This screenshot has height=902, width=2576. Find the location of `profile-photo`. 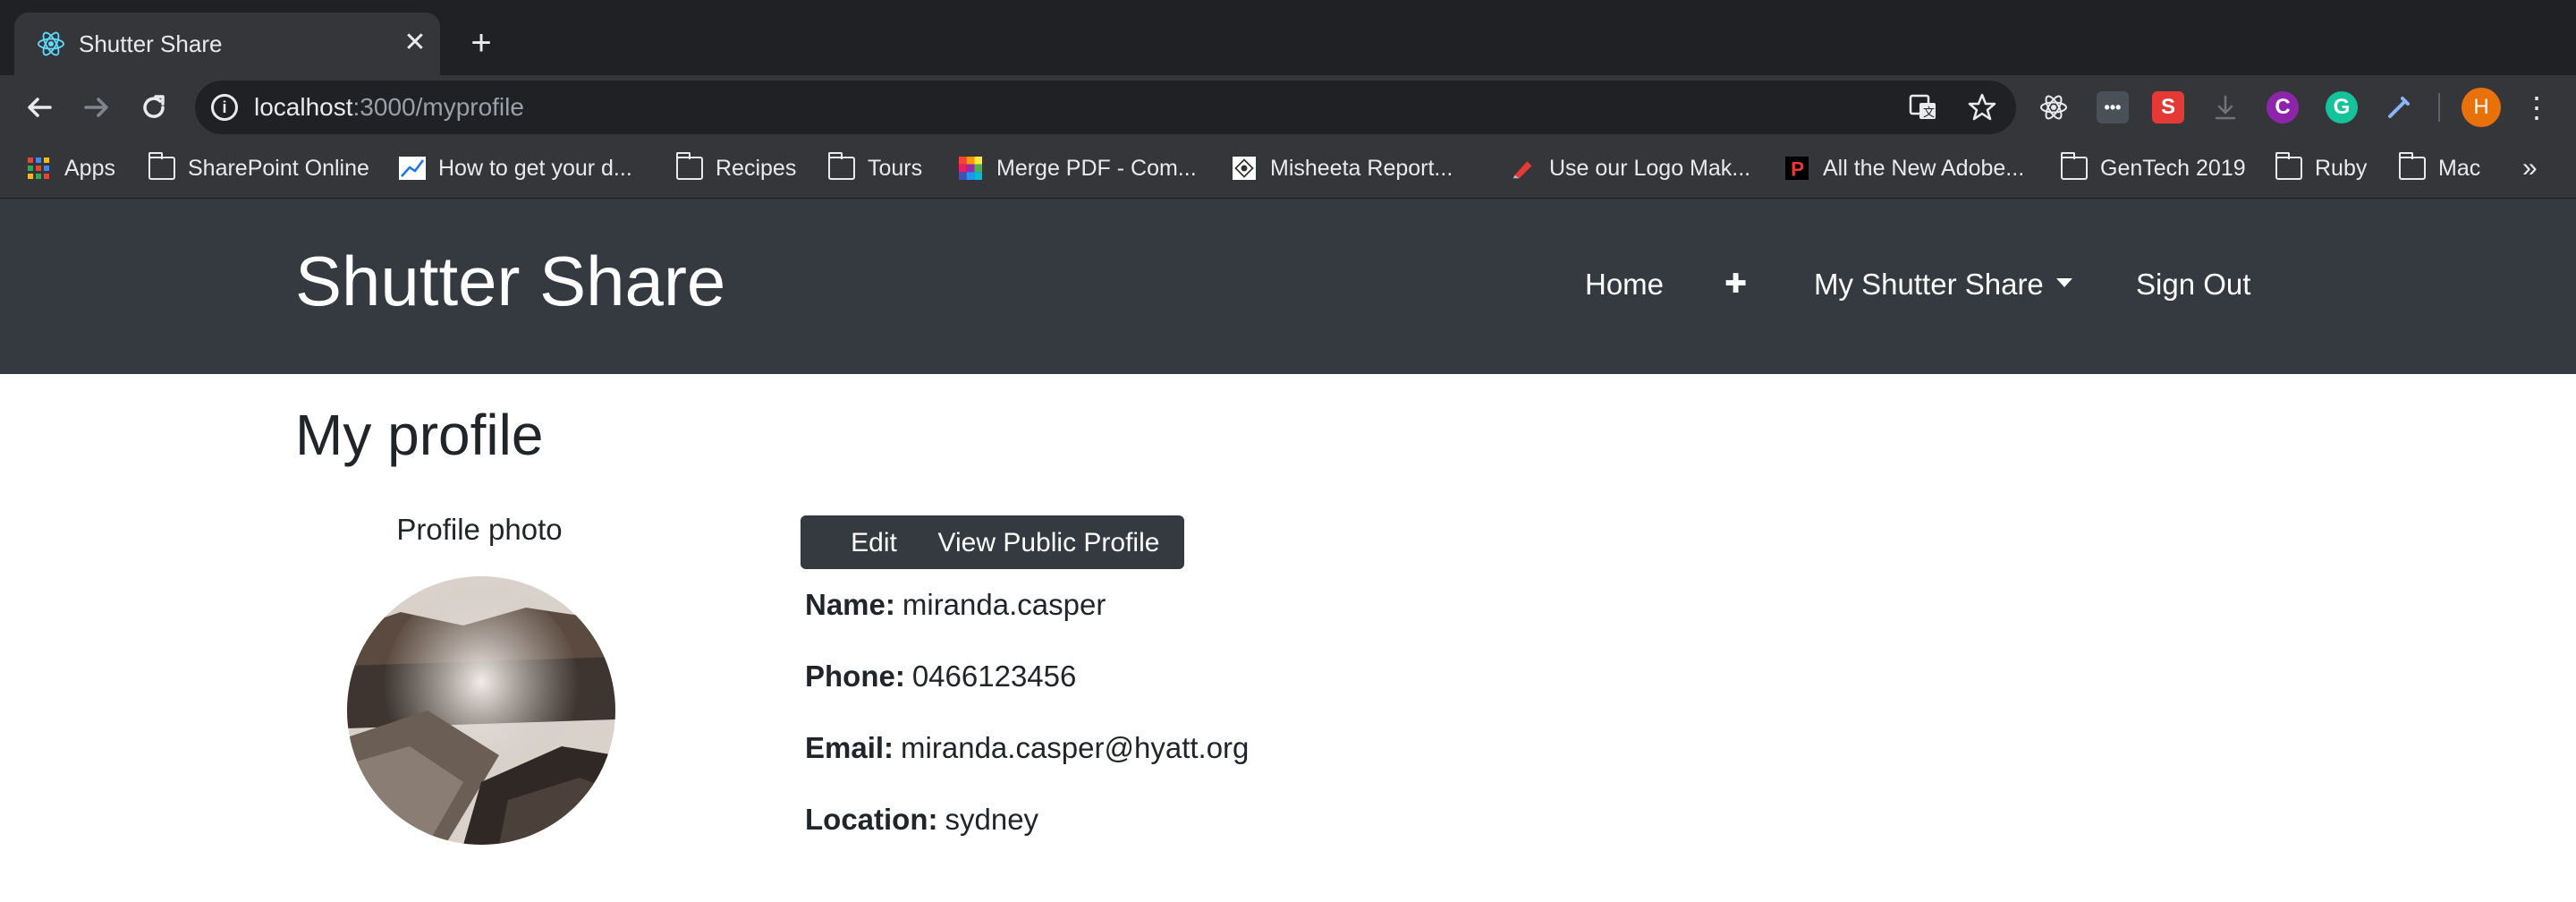

profile-photo is located at coordinates (481, 710).